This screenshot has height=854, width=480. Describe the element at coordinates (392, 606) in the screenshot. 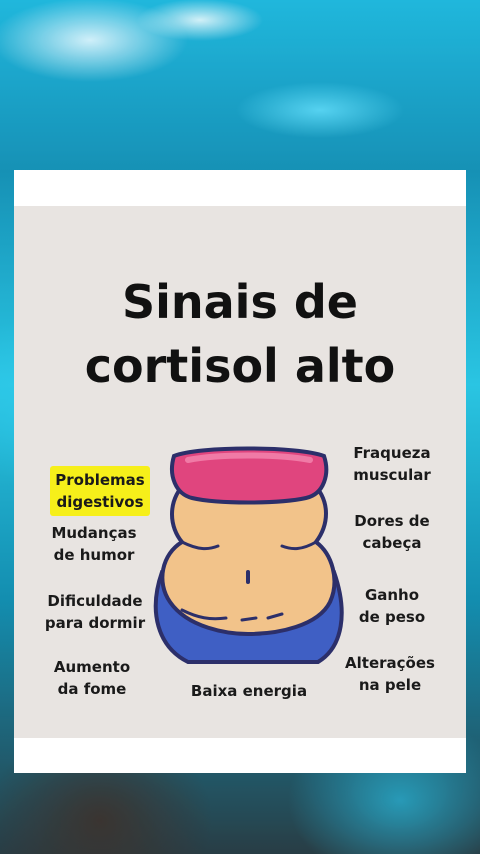

I see `sign-ganho-de-peso: Ganho de peso` at that location.